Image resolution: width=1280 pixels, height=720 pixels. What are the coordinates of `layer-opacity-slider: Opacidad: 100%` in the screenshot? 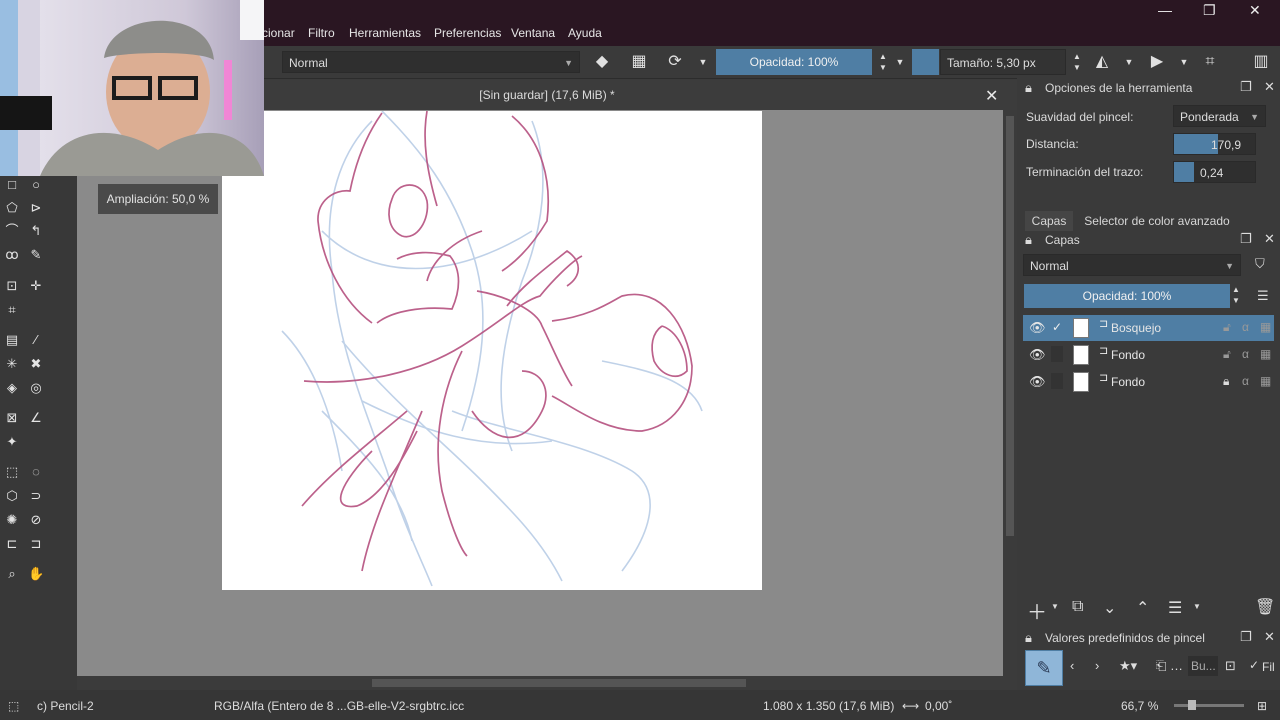 It's located at (1127, 296).